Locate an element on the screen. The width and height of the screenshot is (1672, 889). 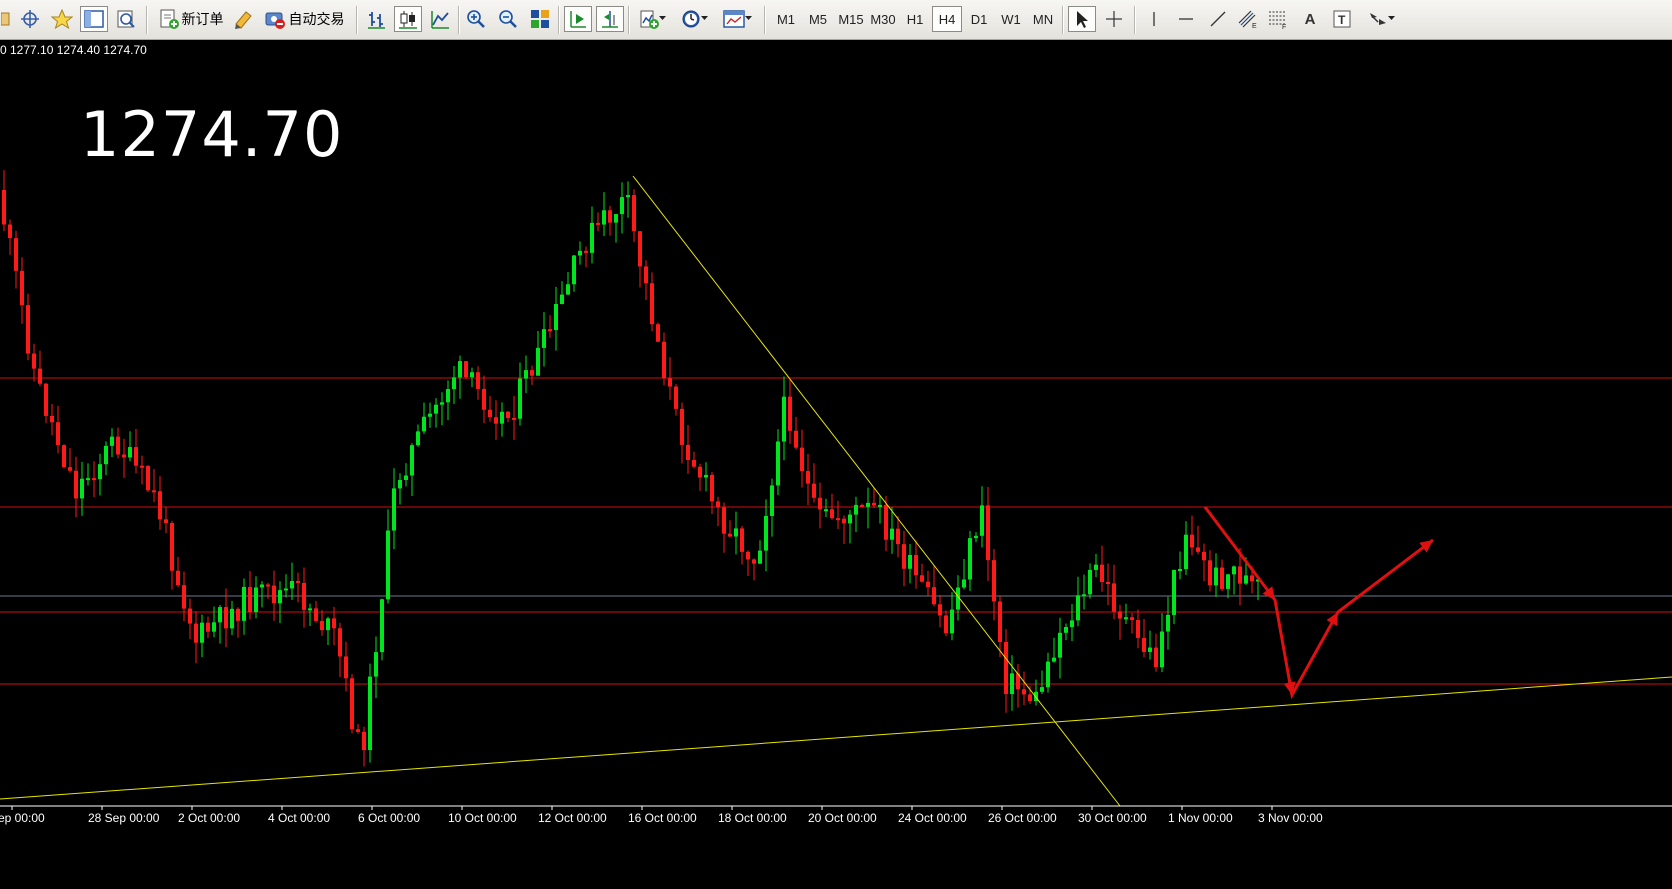
timeframe-m5: M5 is located at coordinates (818, 19).